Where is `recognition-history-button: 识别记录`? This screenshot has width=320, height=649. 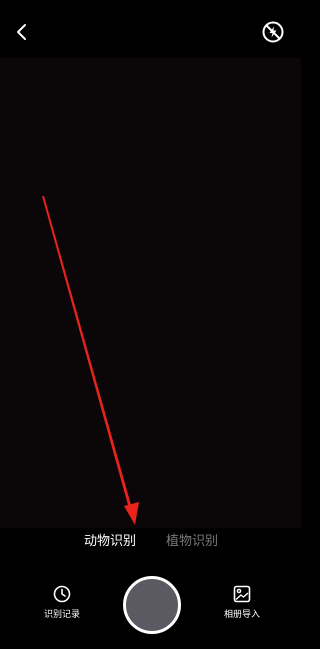
recognition-history-button: 识别记录 is located at coordinates (62, 605).